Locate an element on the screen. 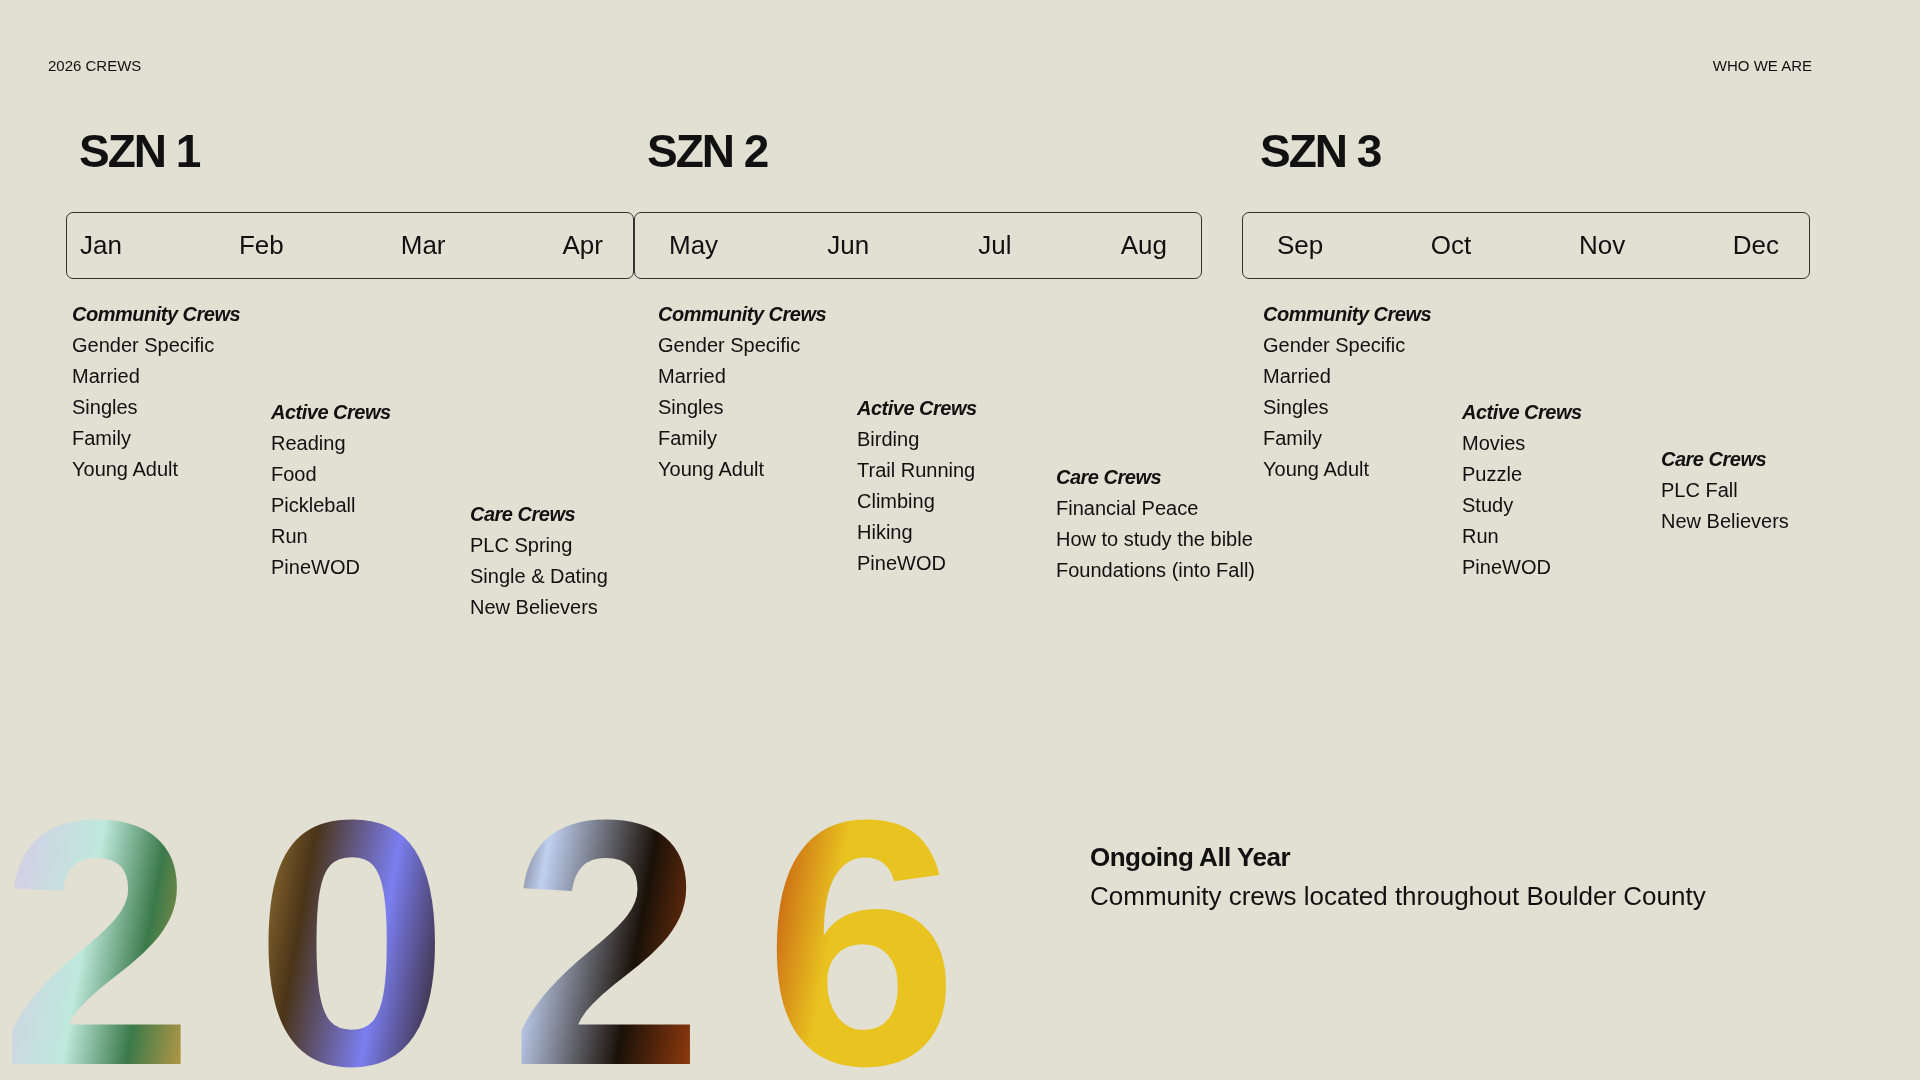  crew-item: Food is located at coordinates (294, 474).